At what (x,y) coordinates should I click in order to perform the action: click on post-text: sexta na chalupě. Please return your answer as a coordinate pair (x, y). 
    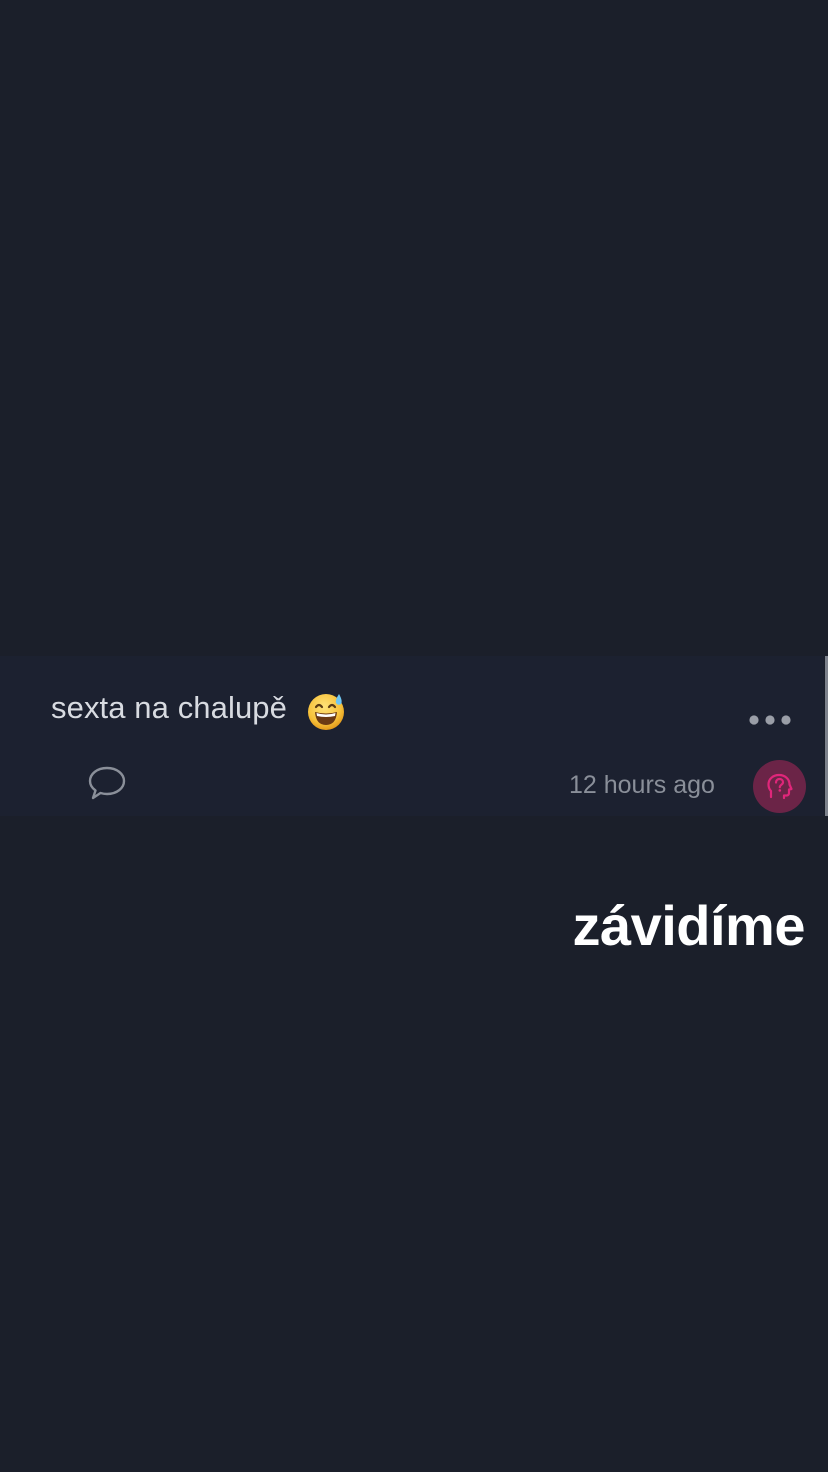
    Looking at the image, I should click on (169, 707).